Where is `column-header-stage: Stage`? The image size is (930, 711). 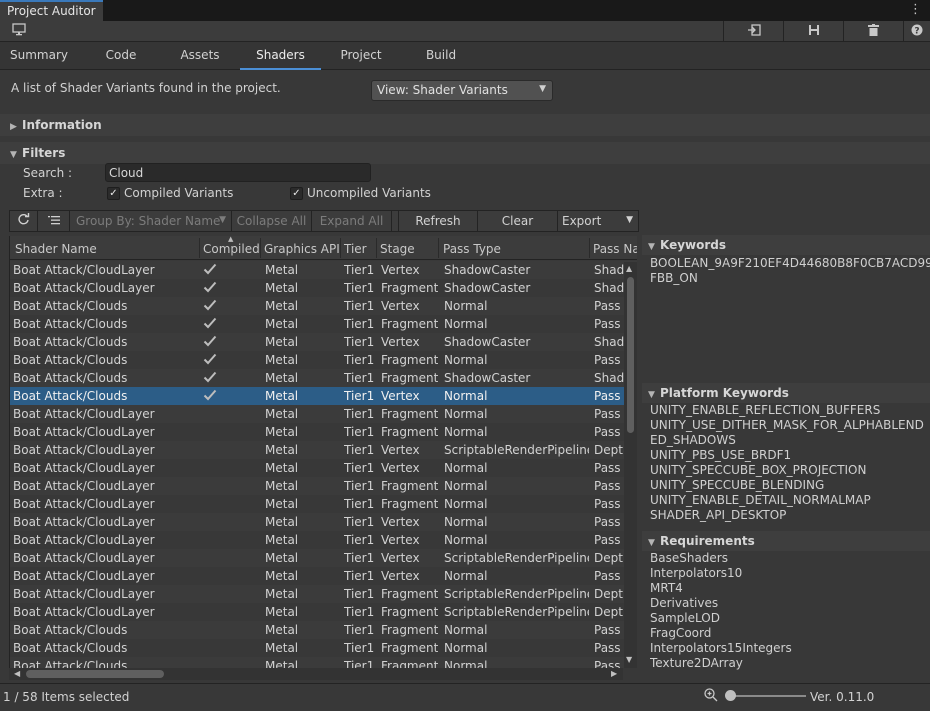 column-header-stage: Stage is located at coordinates (397, 249).